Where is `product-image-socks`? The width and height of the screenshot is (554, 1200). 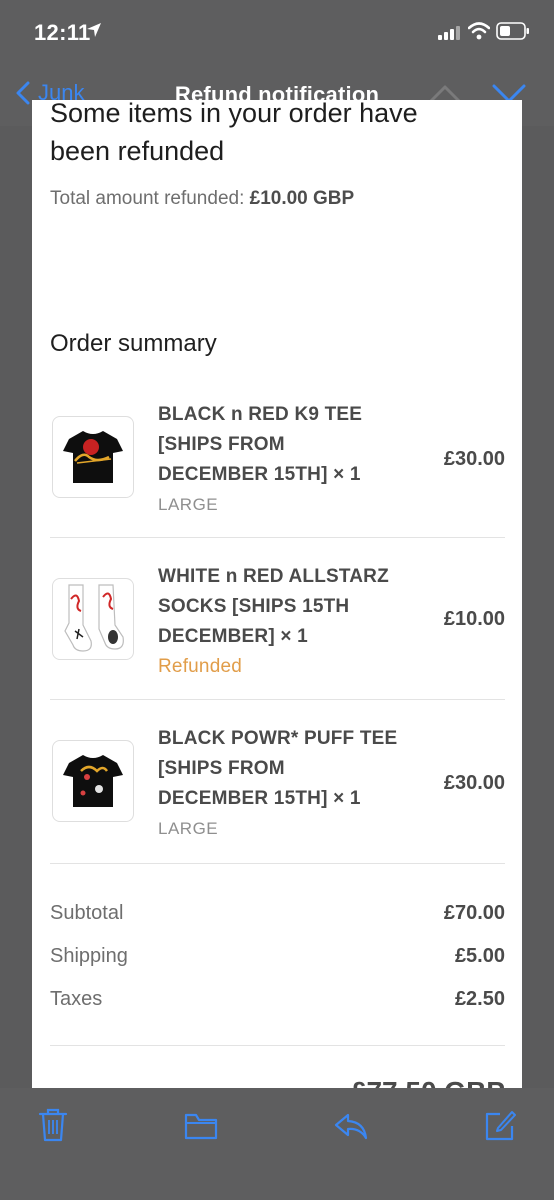
product-image-socks is located at coordinates (93, 619).